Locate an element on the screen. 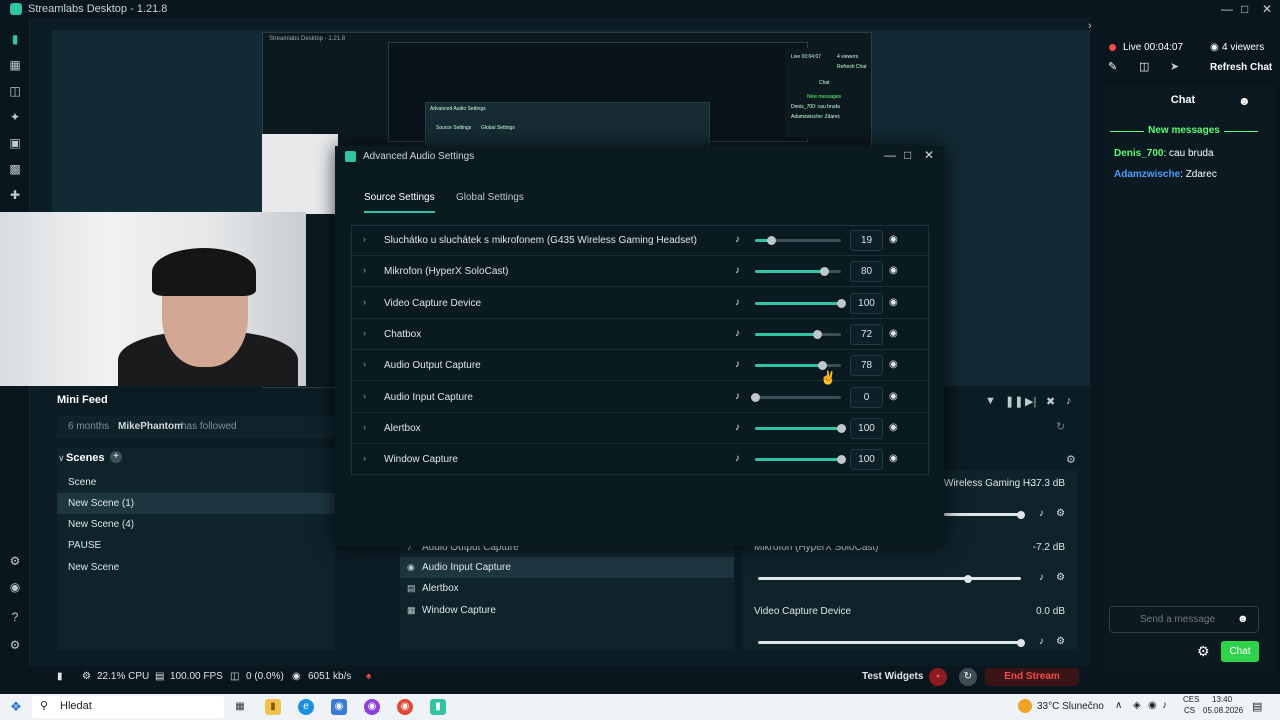  tab-source-settings: Source Settings is located at coordinates (399, 202).